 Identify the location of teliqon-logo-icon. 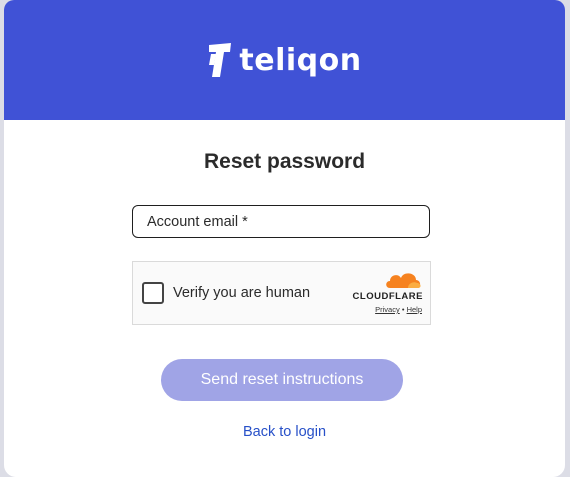
(220, 60).